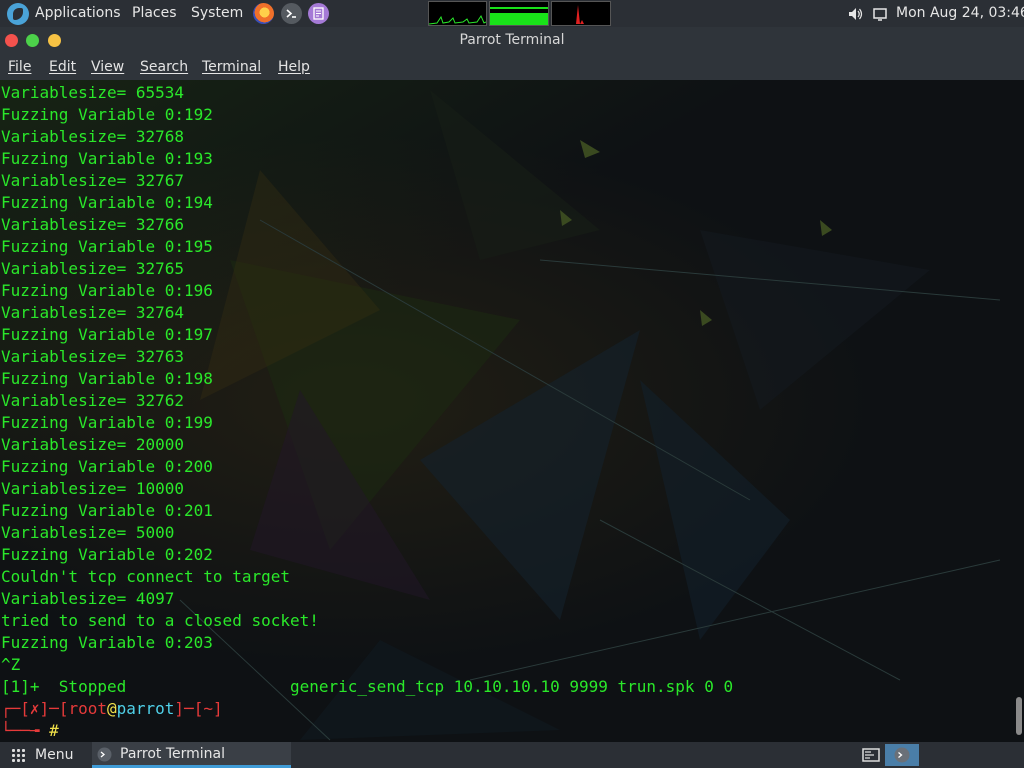 The height and width of the screenshot is (768, 1024). I want to click on prompt-host: parrot, so click(145, 708).